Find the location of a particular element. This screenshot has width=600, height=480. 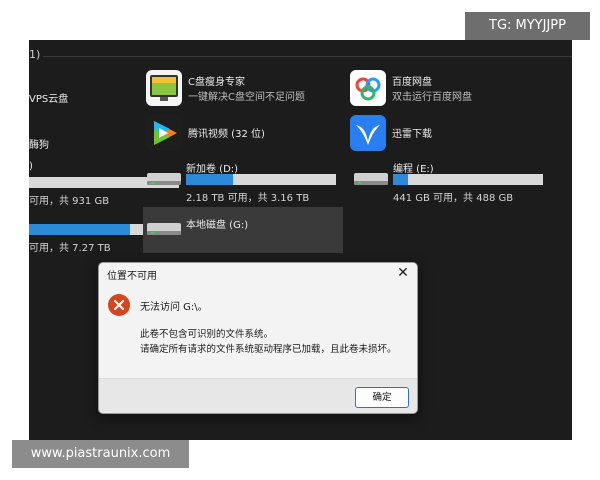

dialog-titlebar: 位置不可用 ✕ is located at coordinates (258, 273).